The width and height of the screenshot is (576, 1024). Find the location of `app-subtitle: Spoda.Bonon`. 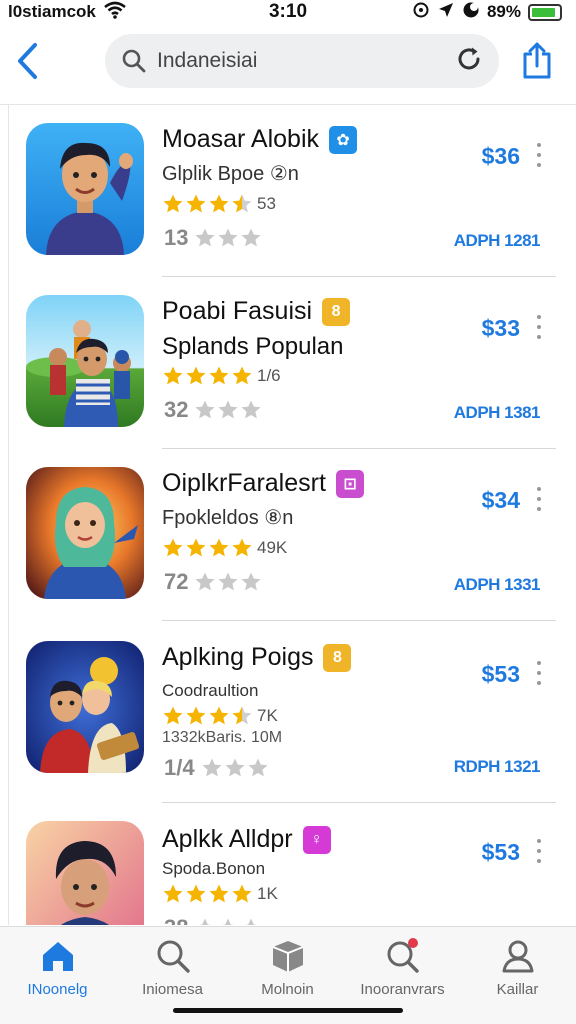

app-subtitle: Spoda.Bonon is located at coordinates (214, 868).